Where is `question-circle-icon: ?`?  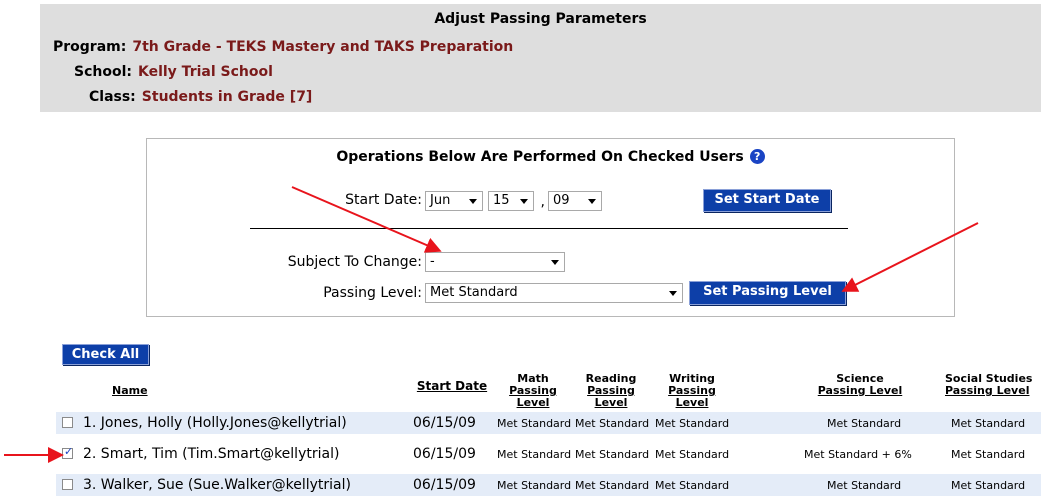 question-circle-icon: ? is located at coordinates (757, 156).